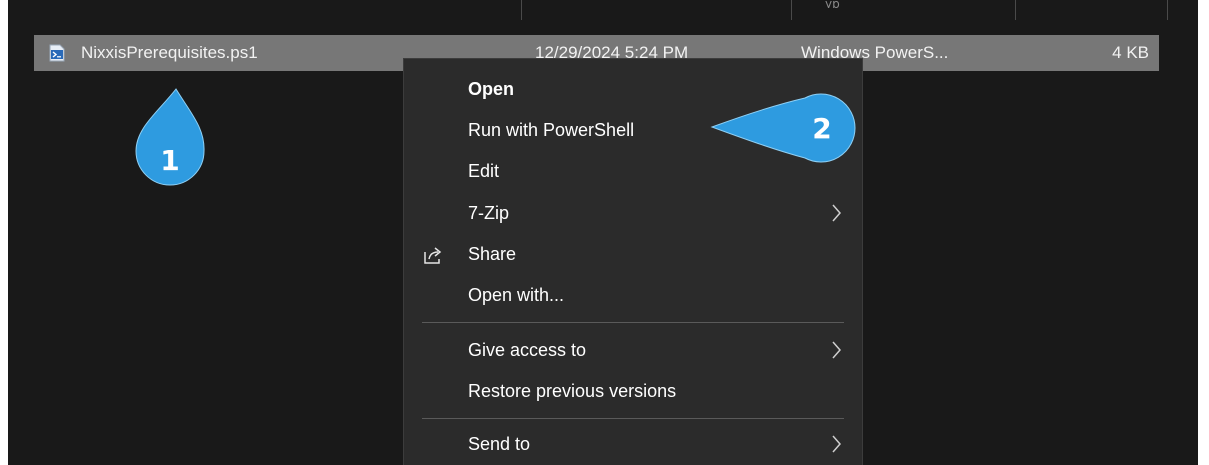  I want to click on menu-item-7zip: 7-Zip, so click(633, 213).